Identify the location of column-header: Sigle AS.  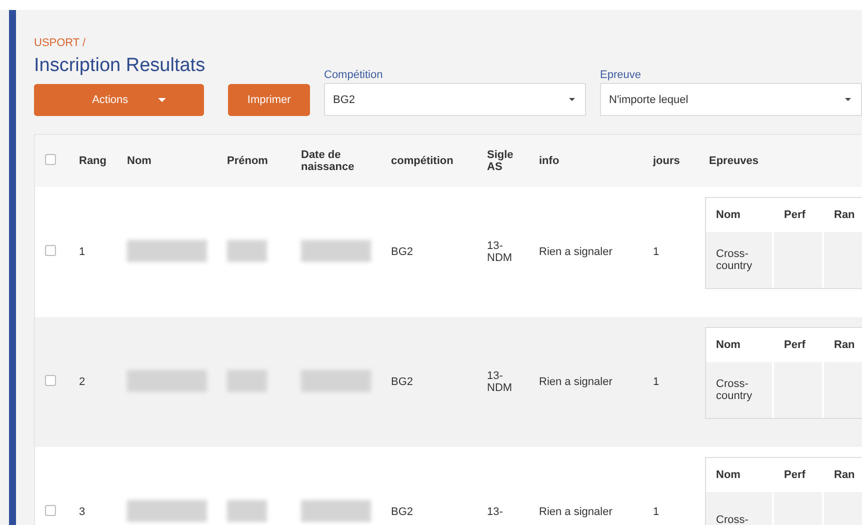
(502, 161).